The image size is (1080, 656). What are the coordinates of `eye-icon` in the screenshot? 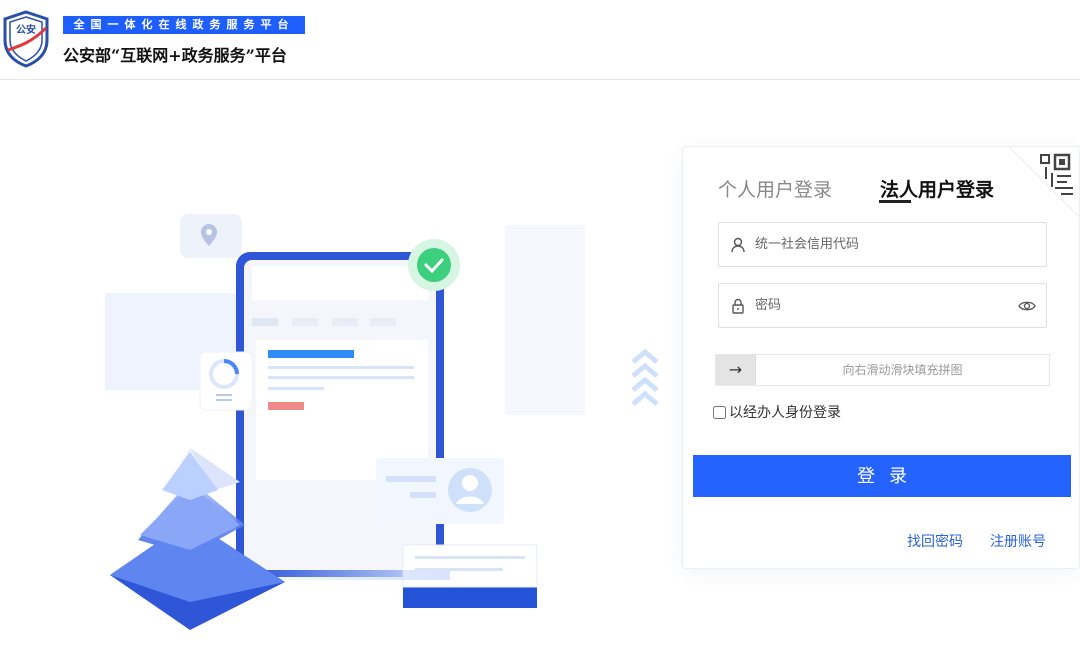 It's located at (1027, 306).